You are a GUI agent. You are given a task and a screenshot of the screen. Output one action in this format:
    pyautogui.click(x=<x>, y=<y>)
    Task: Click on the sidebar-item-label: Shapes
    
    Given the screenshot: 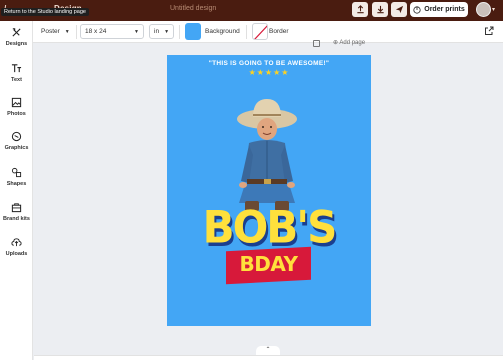 What is the action you would take?
    pyautogui.click(x=16, y=184)
    